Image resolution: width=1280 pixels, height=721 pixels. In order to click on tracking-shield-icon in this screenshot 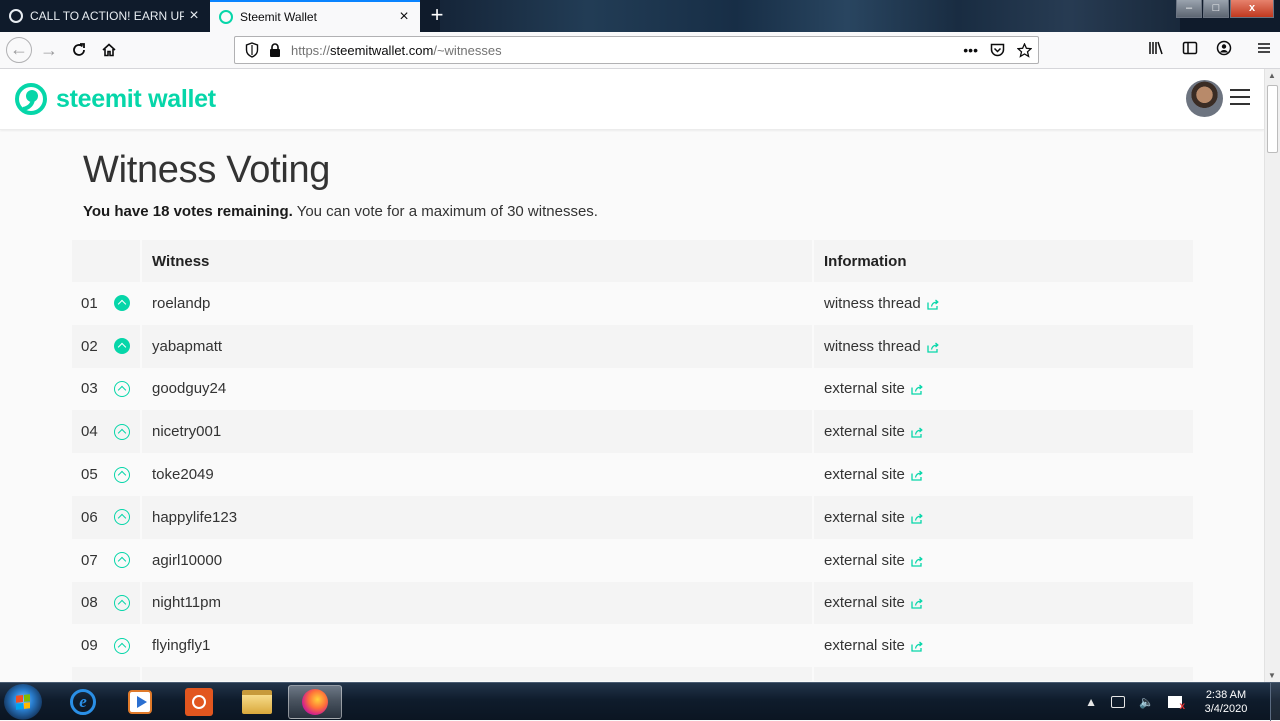, I will do `click(252, 50)`.